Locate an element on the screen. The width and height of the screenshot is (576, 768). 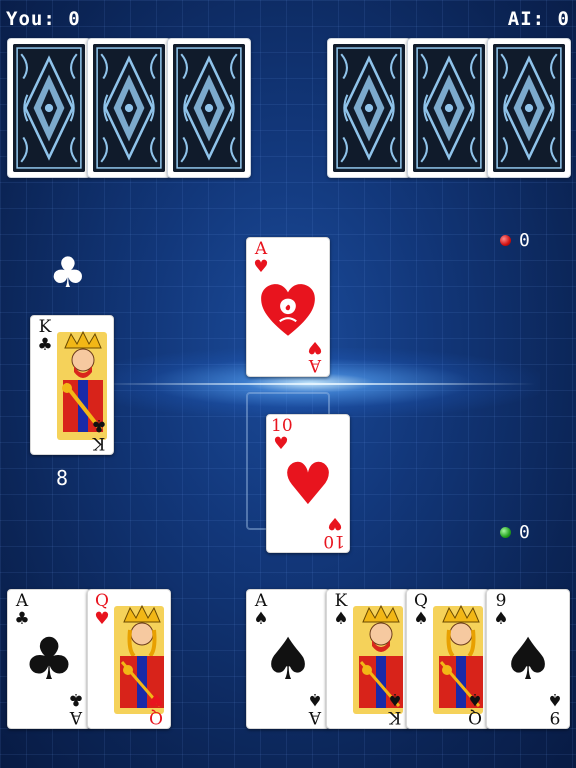
card-corner-top: Q ♥ is located at coordinates (102, 610).